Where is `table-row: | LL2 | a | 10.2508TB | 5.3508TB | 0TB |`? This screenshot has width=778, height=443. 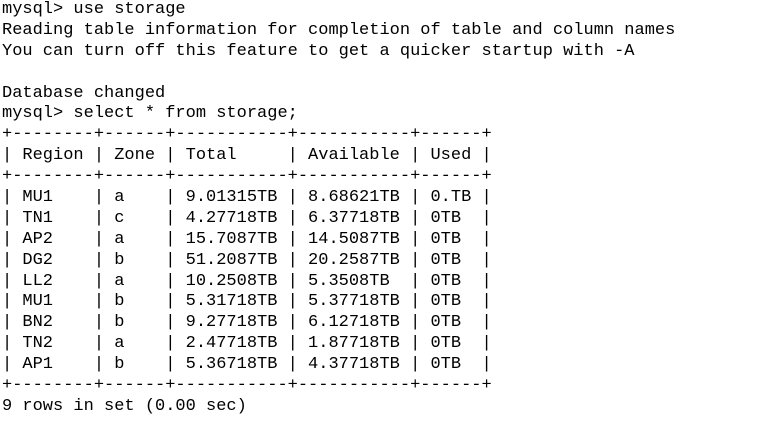 table-row: | LL2 | a | 10.2508TB | 5.3508TB | 0TB | is located at coordinates (247, 281).